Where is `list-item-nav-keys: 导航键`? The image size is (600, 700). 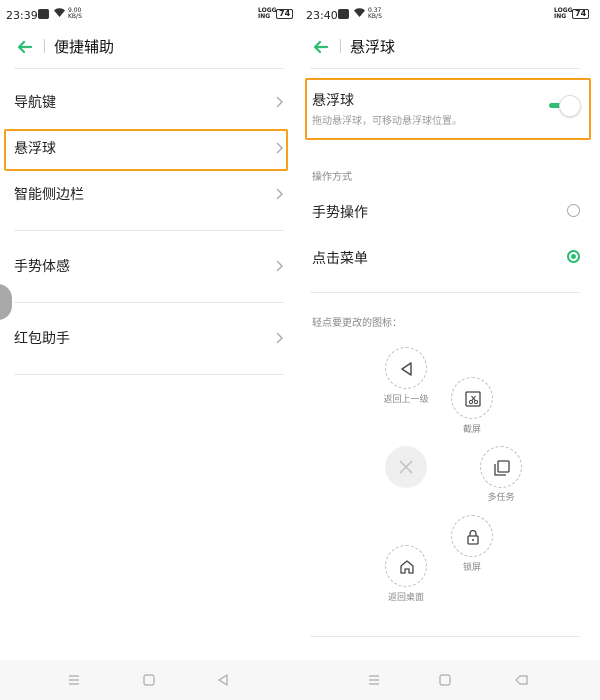 list-item-nav-keys: 导航键 is located at coordinates (150, 102).